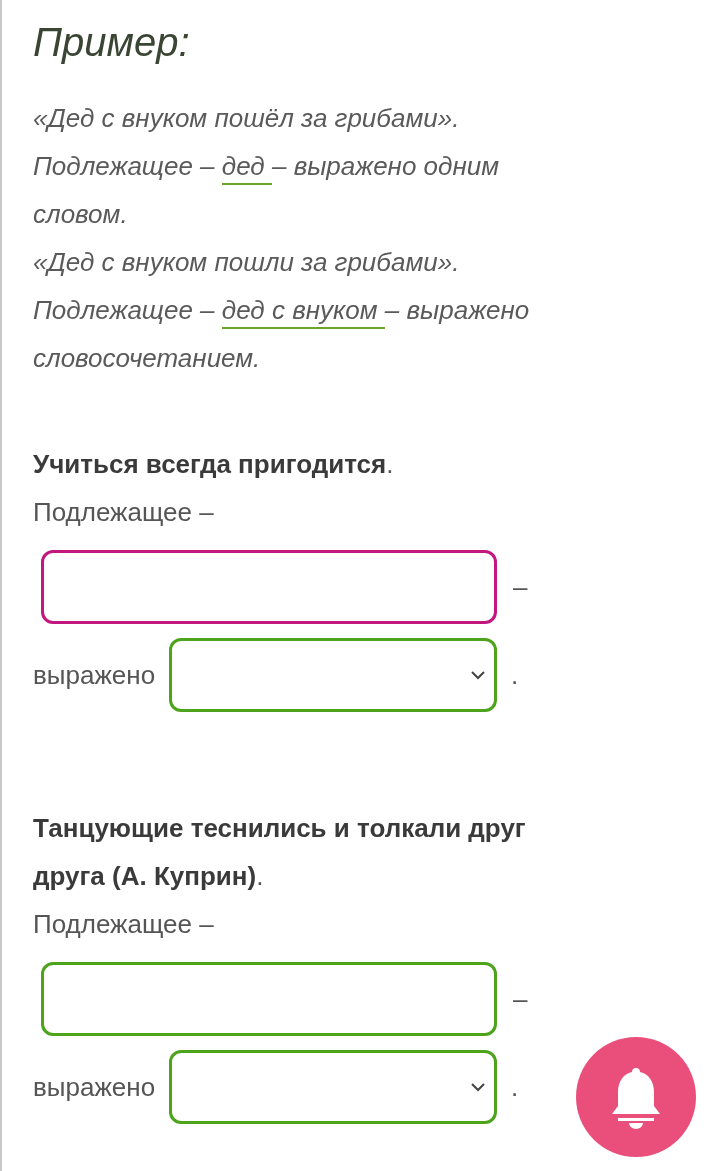  Describe the element at coordinates (280, 828) in the screenshot. I see `task-sentence: Танцующие теснились и толкали друг` at that location.